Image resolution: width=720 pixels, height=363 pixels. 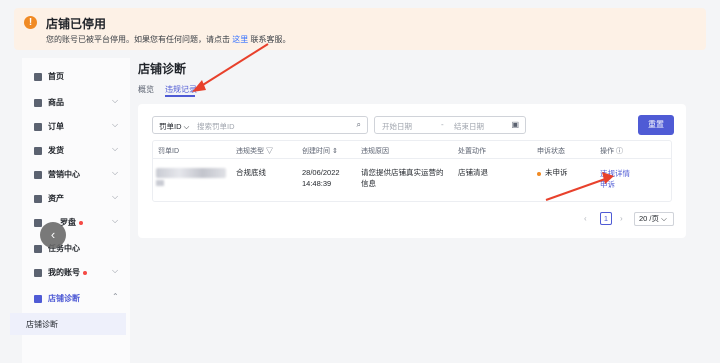 I want to click on annotation-arrowhead-tab, so click(x=199, y=86).